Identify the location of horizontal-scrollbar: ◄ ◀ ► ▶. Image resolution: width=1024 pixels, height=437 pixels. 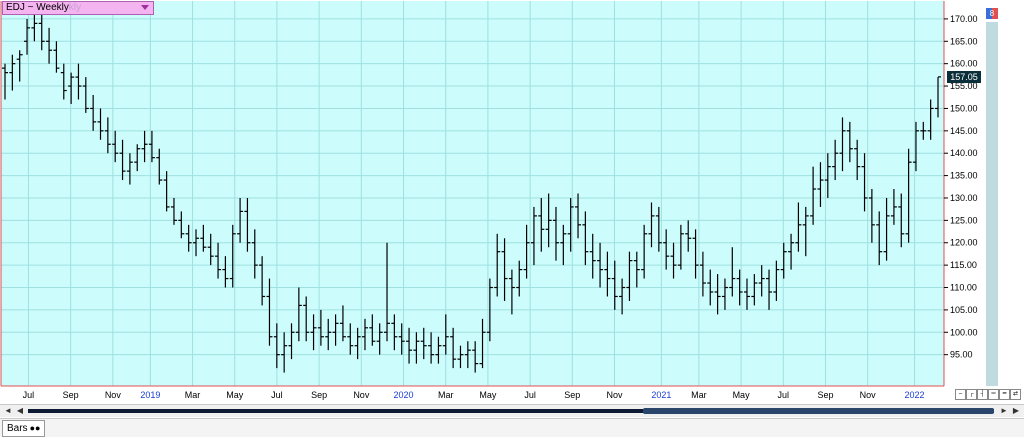
(512, 410).